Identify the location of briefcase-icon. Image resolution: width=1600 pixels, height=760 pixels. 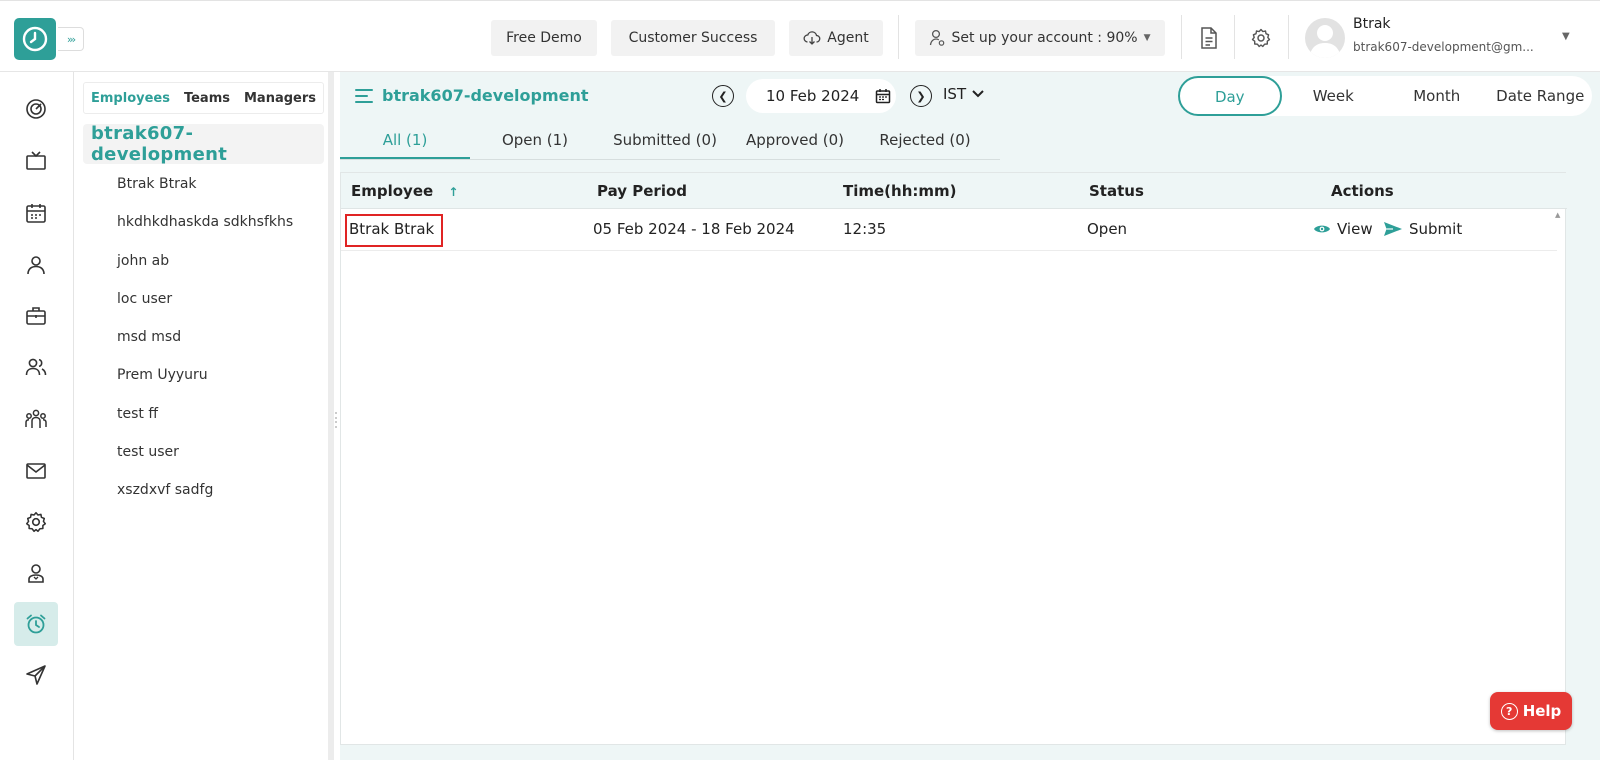
(36, 316).